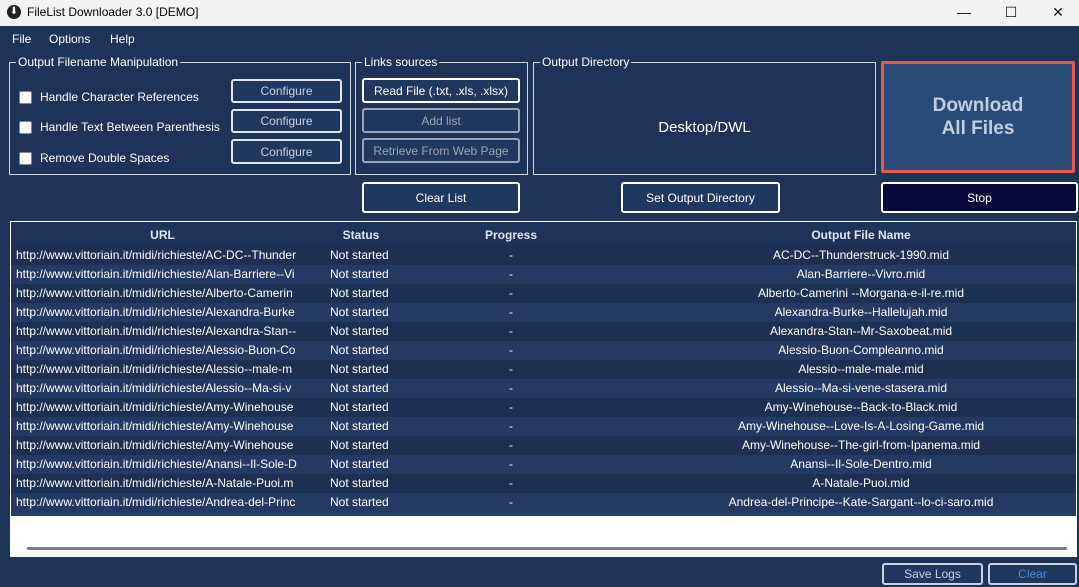  I want to click on row-output-file: Amy-Winehouse--Love-Is-A-Losing-Game.mid, so click(861, 426).